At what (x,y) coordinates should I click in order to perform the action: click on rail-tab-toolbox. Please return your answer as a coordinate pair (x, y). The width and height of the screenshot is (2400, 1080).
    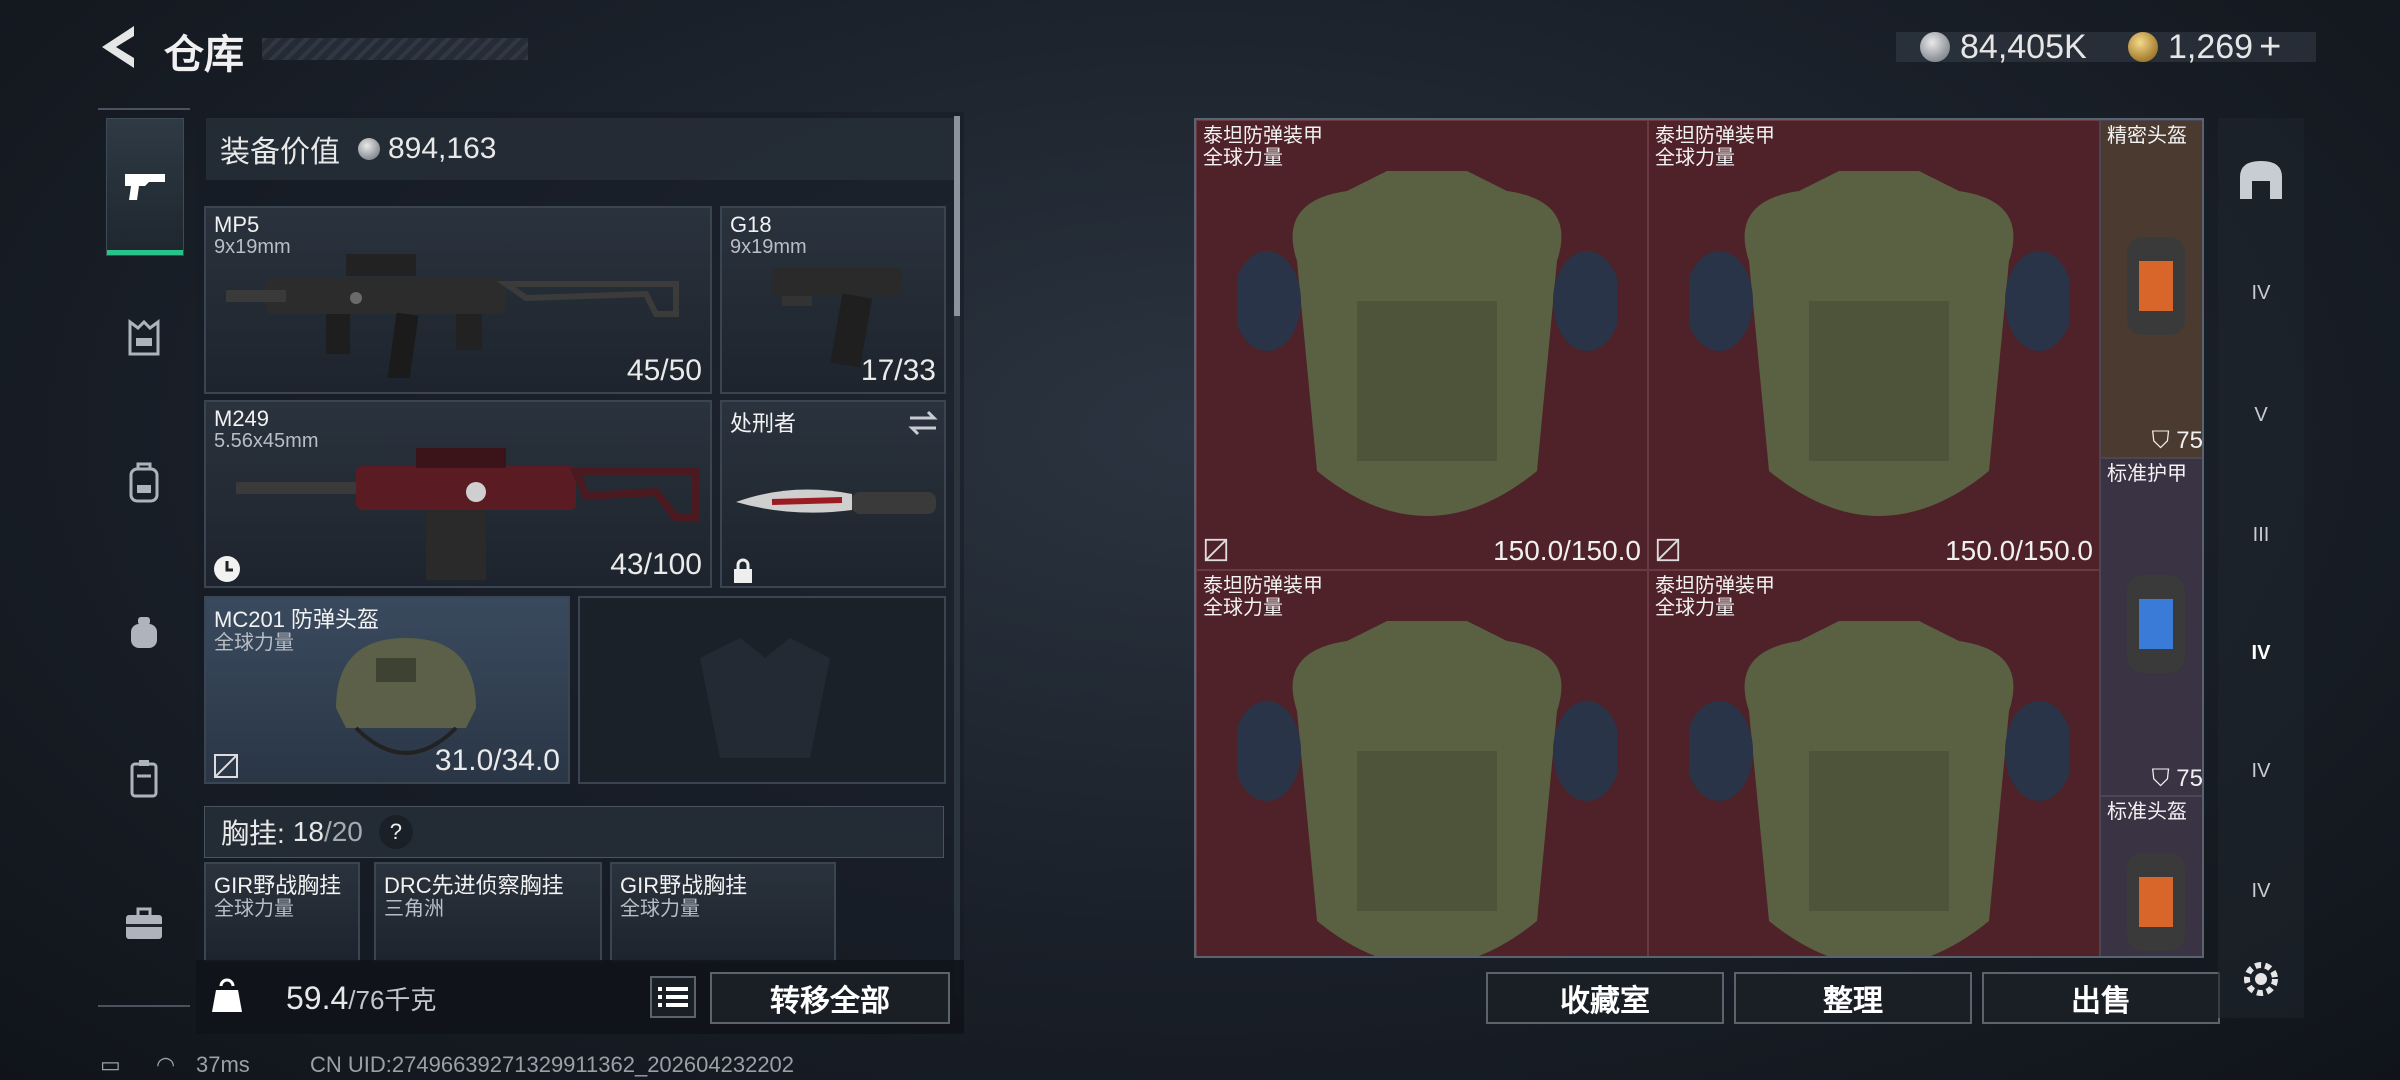
    Looking at the image, I should click on (144, 924).